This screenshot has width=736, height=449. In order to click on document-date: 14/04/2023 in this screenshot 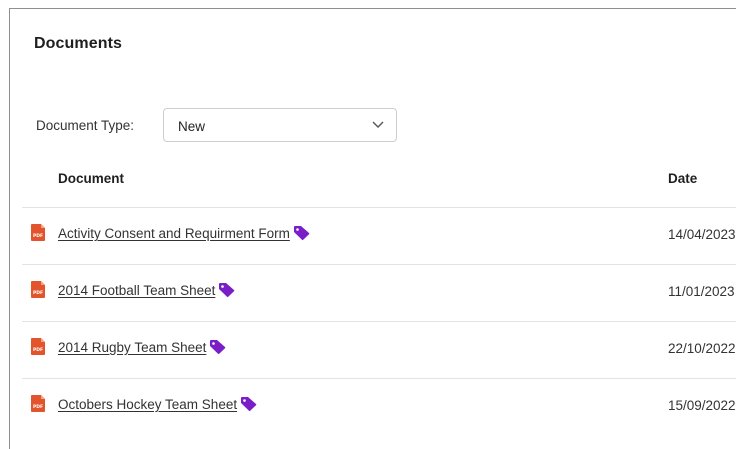, I will do `click(702, 234)`.